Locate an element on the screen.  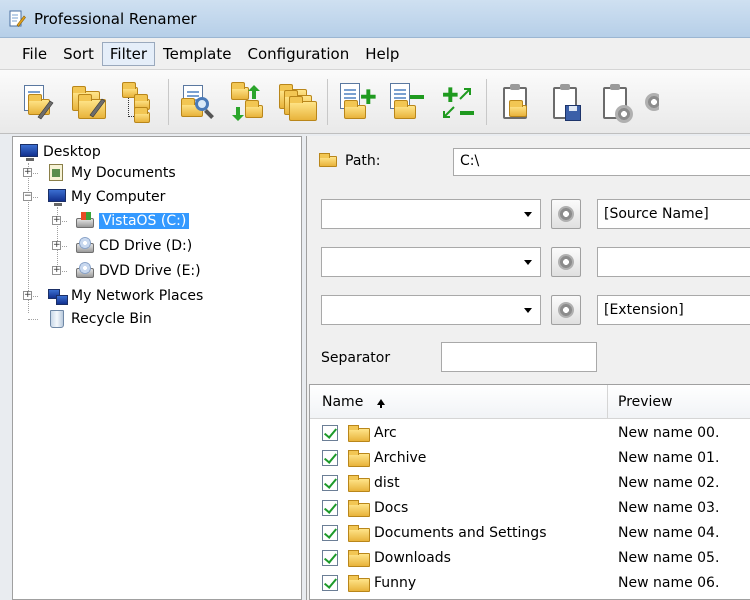
menu-filter: Filter is located at coordinates (128, 53).